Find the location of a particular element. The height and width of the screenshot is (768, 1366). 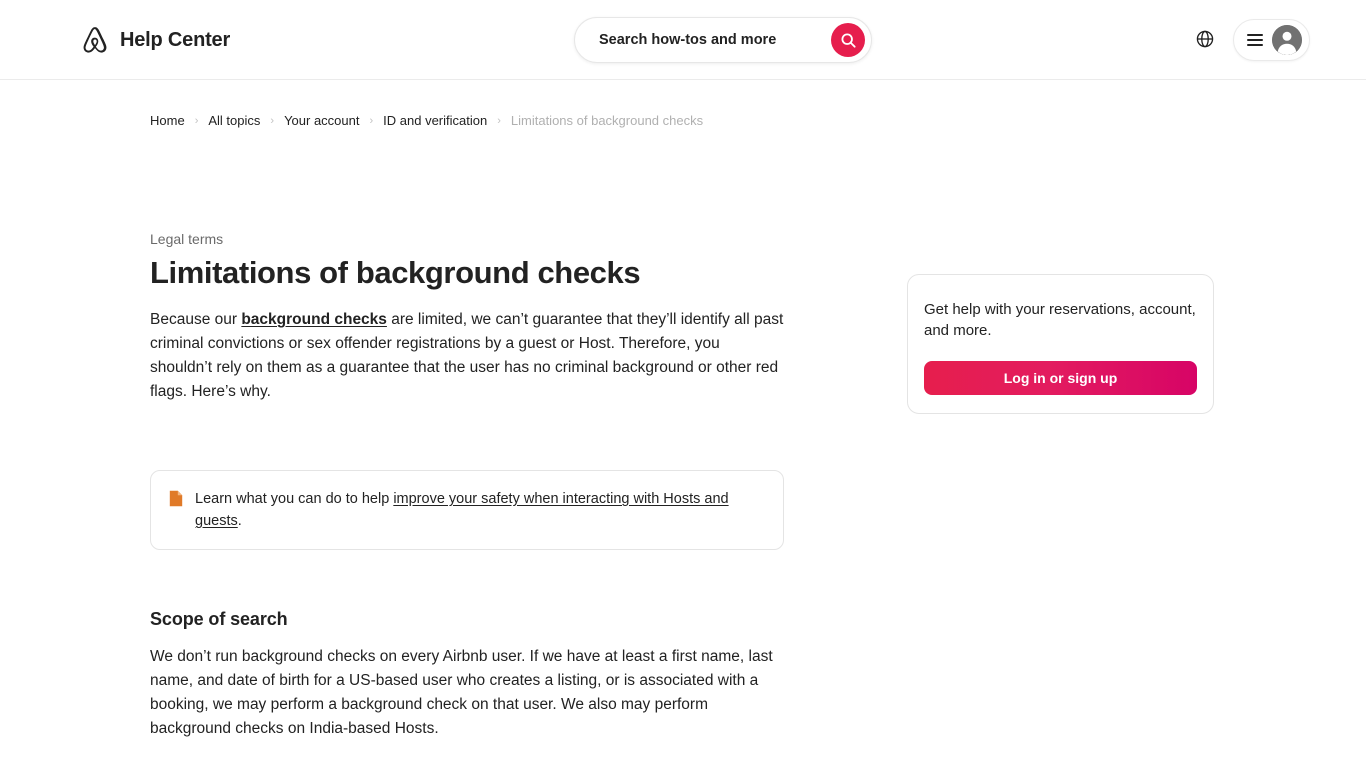

user-avatar-icon is located at coordinates (1287, 40).